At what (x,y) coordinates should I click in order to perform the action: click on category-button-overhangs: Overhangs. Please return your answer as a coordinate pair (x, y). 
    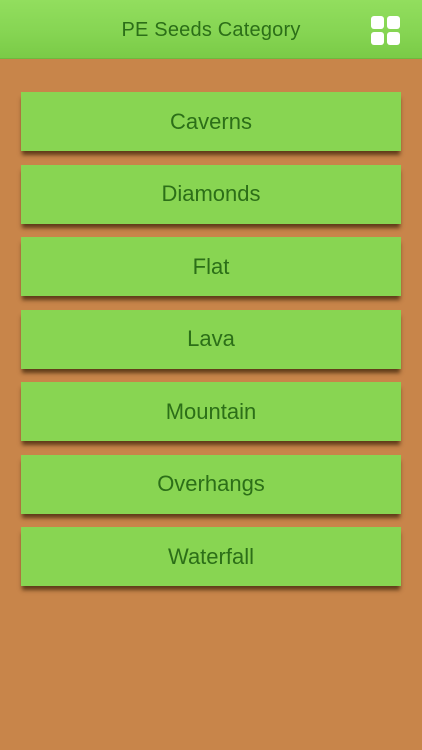
    Looking at the image, I should click on (211, 484).